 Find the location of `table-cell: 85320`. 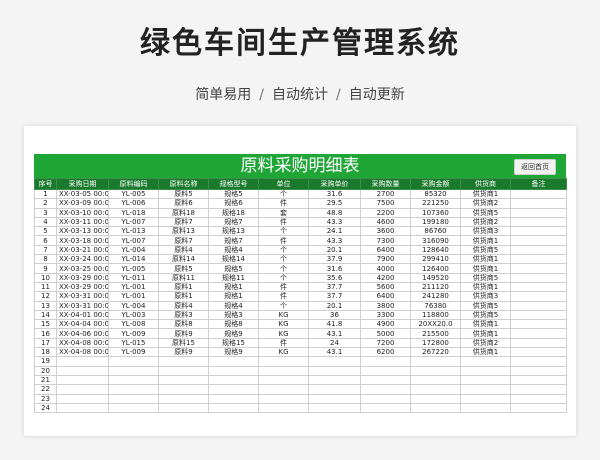

table-cell: 85320 is located at coordinates (435, 194).